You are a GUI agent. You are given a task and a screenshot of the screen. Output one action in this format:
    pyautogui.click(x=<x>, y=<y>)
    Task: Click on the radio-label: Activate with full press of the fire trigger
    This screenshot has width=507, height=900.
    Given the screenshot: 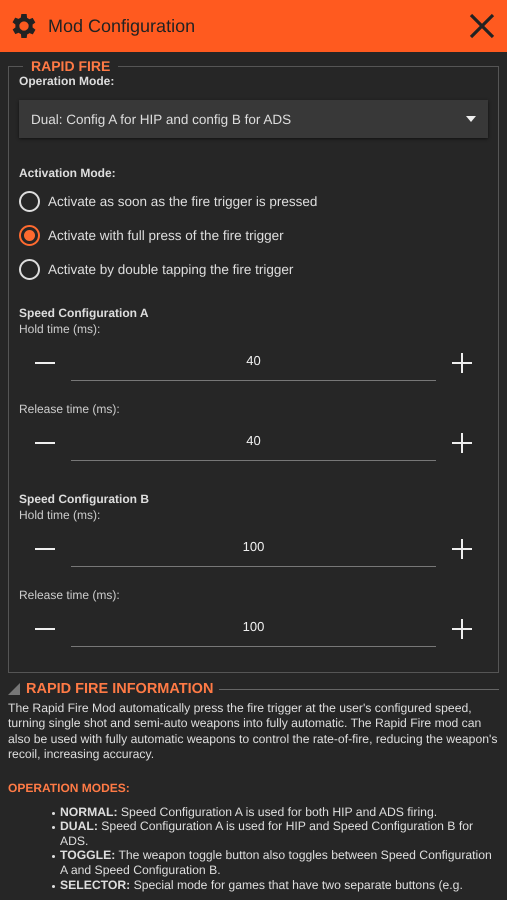 What is the action you would take?
    pyautogui.click(x=166, y=235)
    